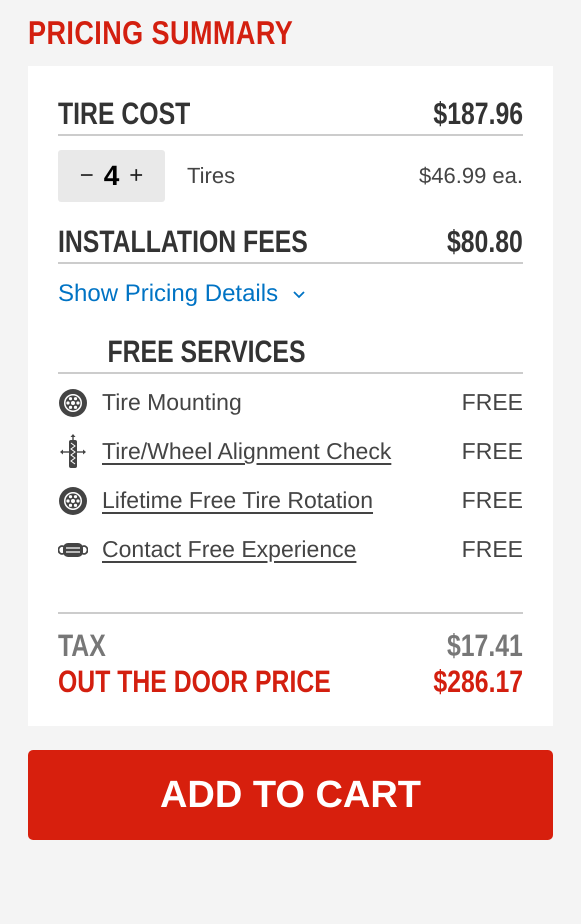 This screenshot has height=924, width=581. Describe the element at coordinates (211, 176) in the screenshot. I see `quantity-unit: Tires` at that location.